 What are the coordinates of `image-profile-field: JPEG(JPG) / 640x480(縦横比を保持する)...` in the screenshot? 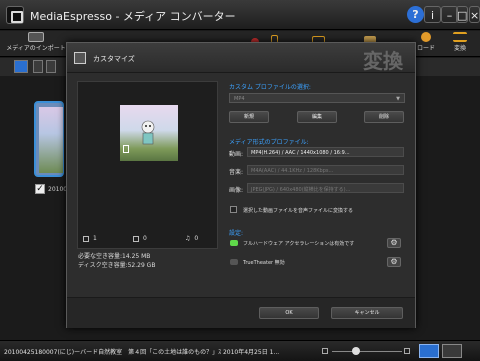 It's located at (325, 188).